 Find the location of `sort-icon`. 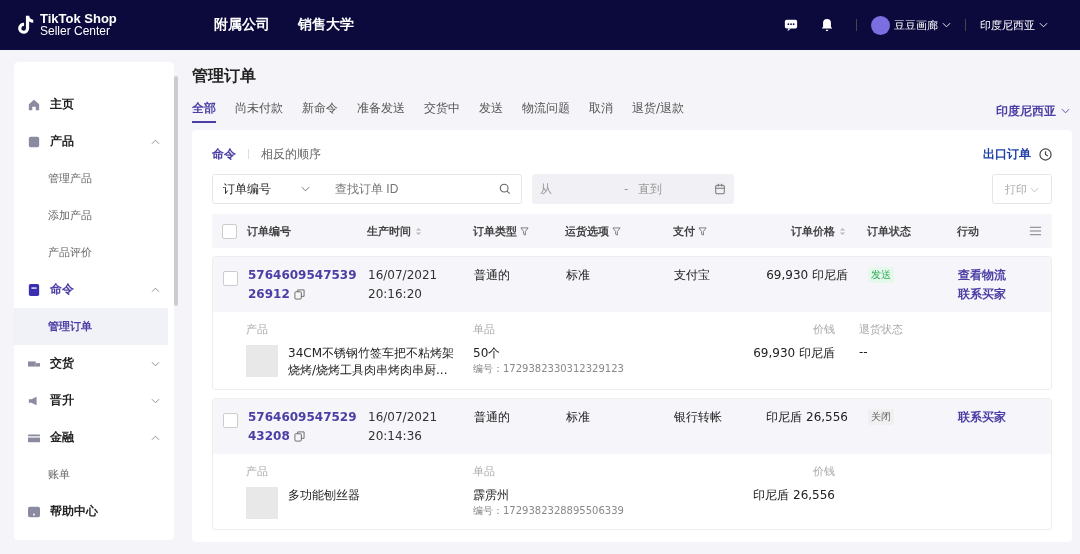

sort-icon is located at coordinates (842, 231).